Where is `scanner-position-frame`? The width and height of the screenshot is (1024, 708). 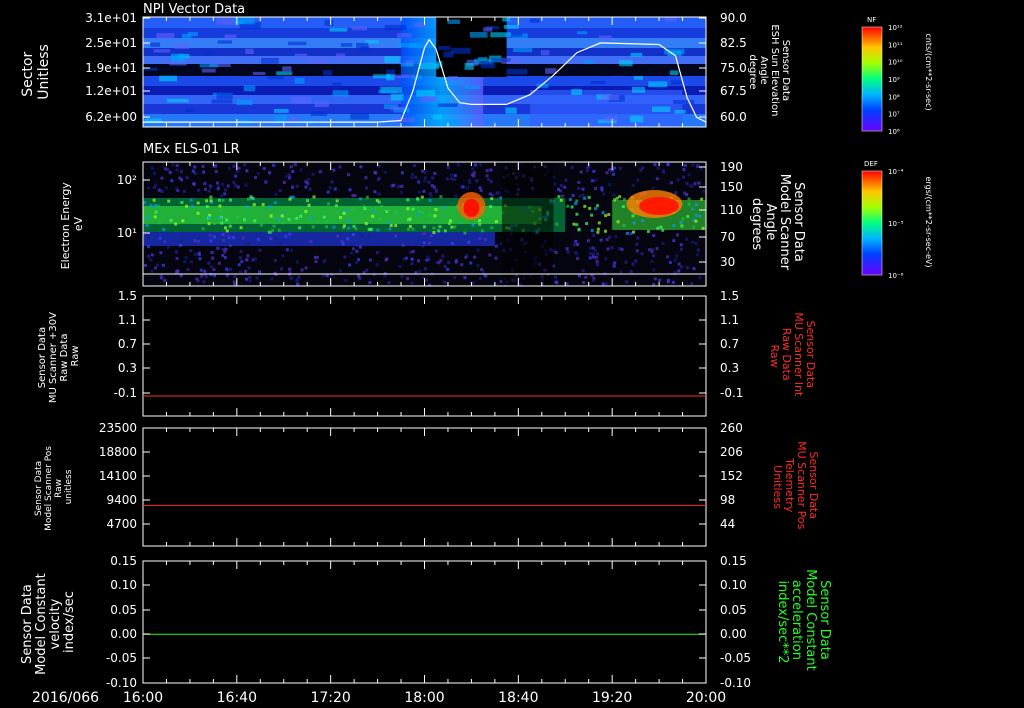 scanner-position-frame is located at coordinates (424, 487).